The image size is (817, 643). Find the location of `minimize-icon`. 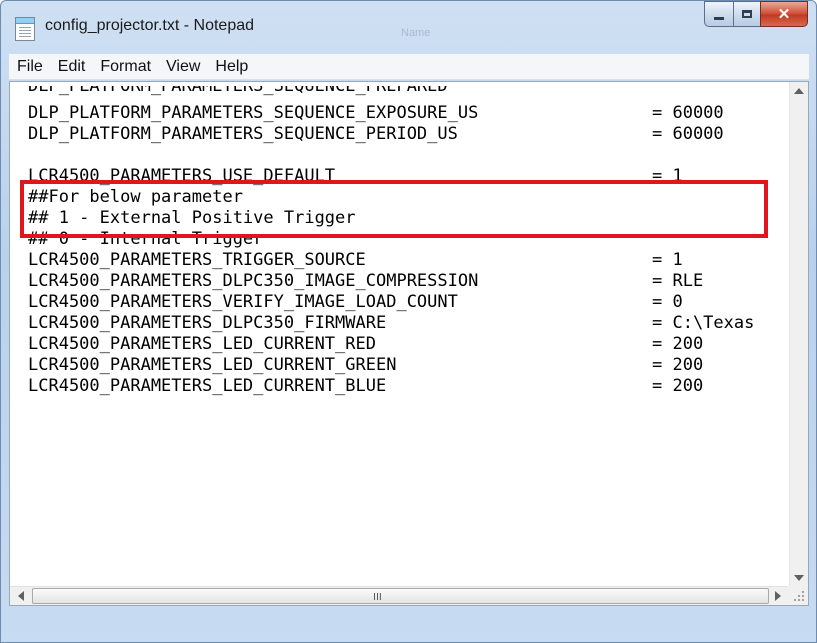

minimize-icon is located at coordinates (719, 18).